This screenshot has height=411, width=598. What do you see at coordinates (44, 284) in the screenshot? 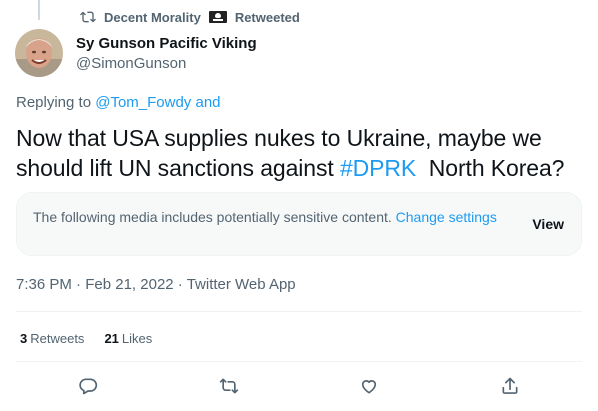
I see `tweet-time: 7:36 PM` at bounding box center [44, 284].